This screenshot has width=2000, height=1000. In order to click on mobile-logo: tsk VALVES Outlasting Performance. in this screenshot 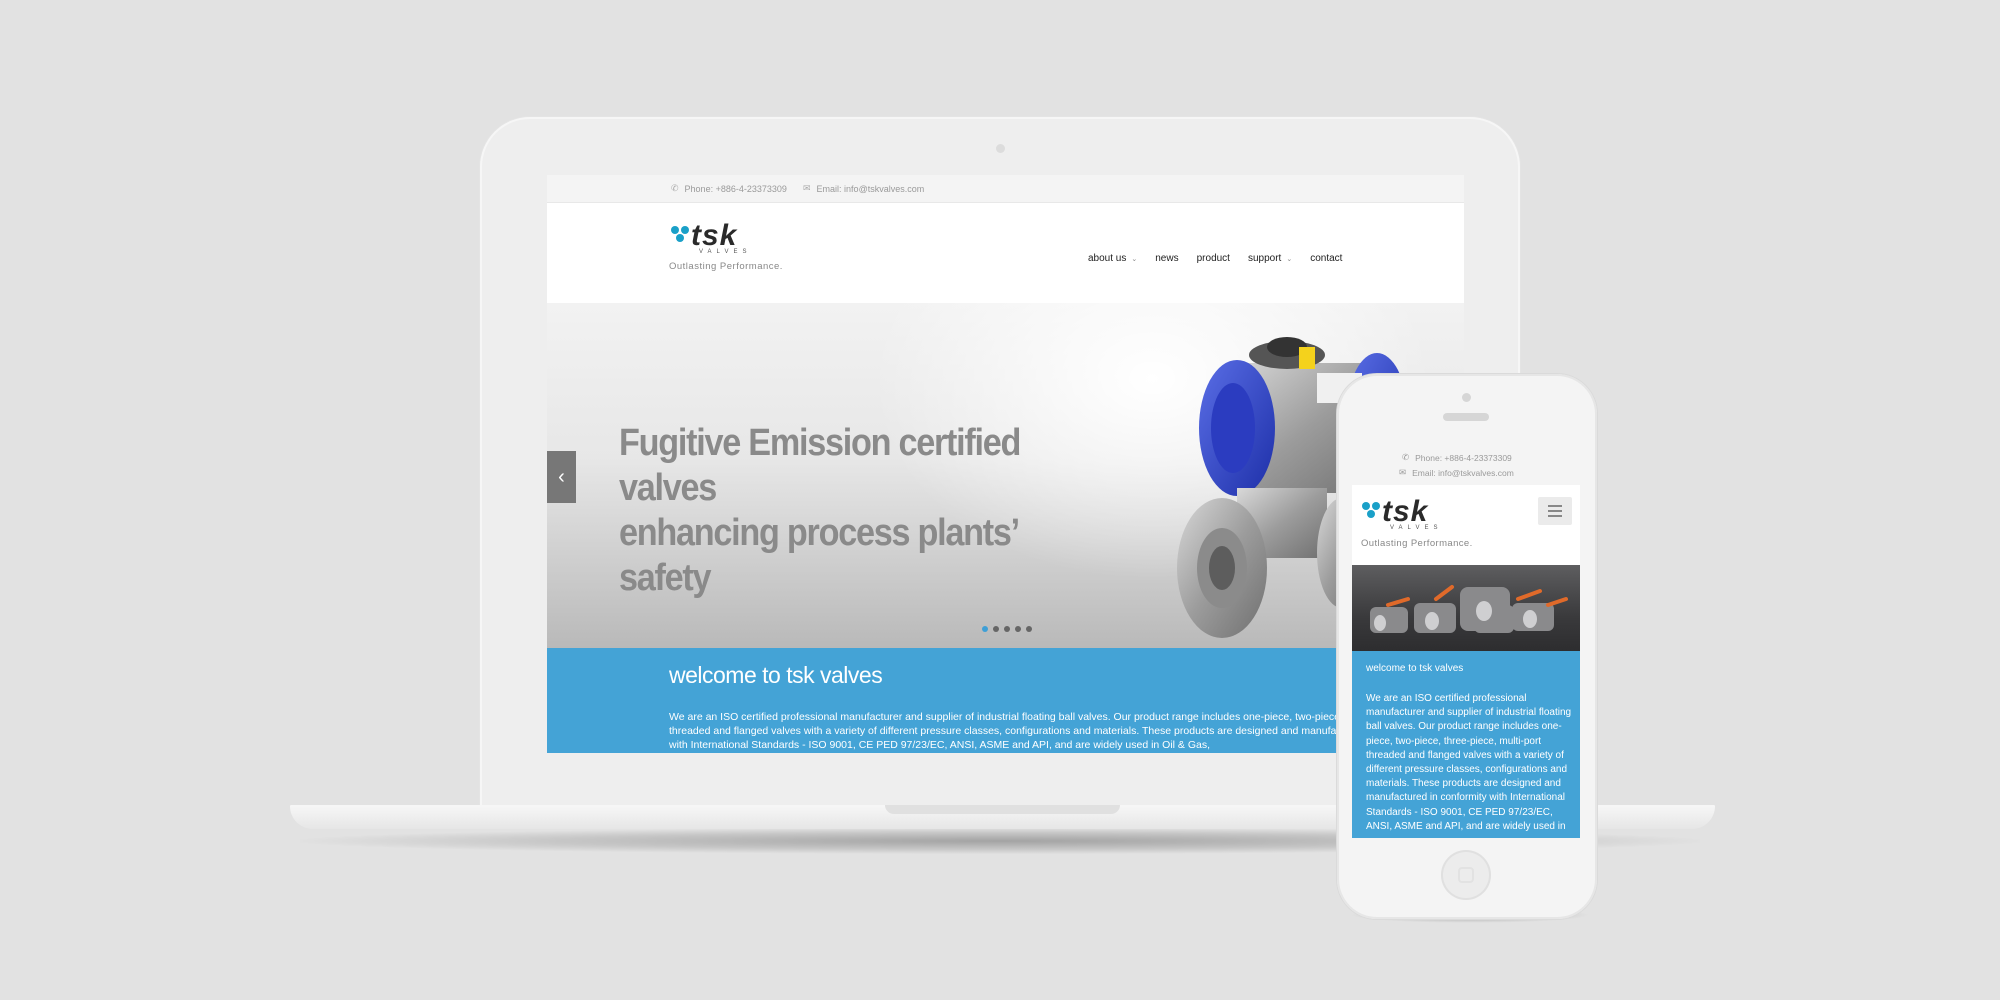, I will do `click(1421, 523)`.